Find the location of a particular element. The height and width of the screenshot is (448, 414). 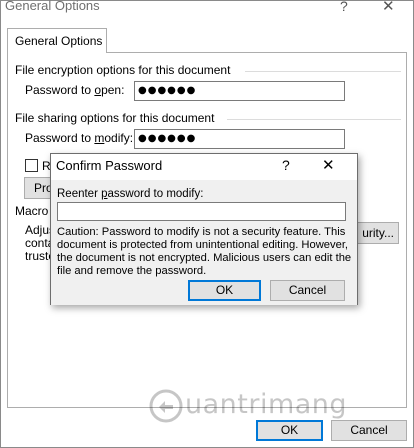

macro-heading: Macro s is located at coordinates (33, 211).